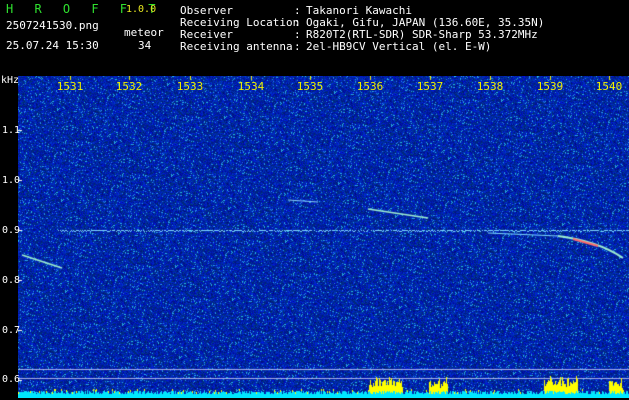  I want to click on x-tick-label: 1533, so click(190, 86).